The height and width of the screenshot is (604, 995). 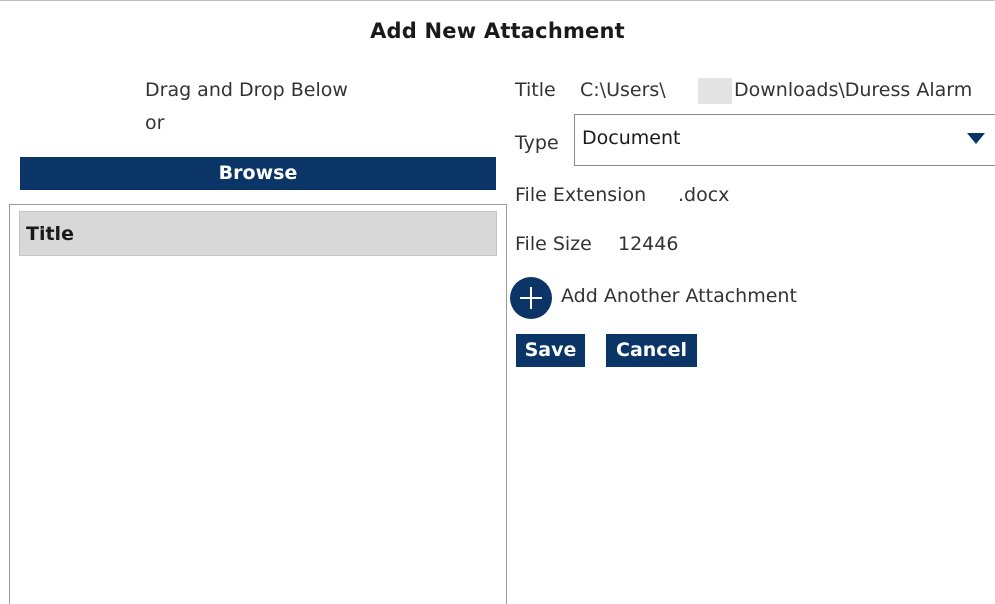 I want to click on or-separator-text: or, so click(x=155, y=123).